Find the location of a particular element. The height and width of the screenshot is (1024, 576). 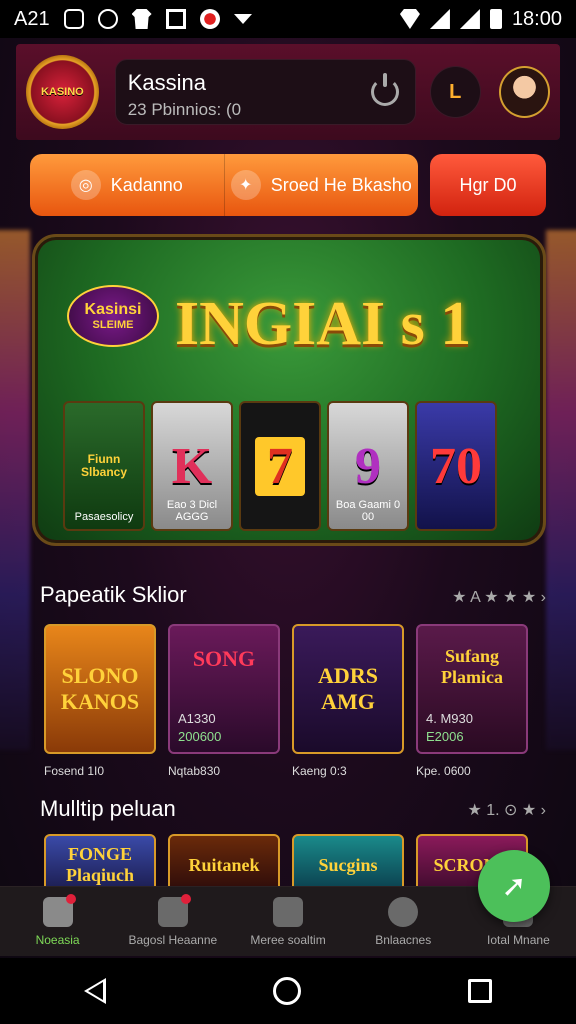

game-card: SONG A1330 200600 Nqtab830 is located at coordinates (224, 701).